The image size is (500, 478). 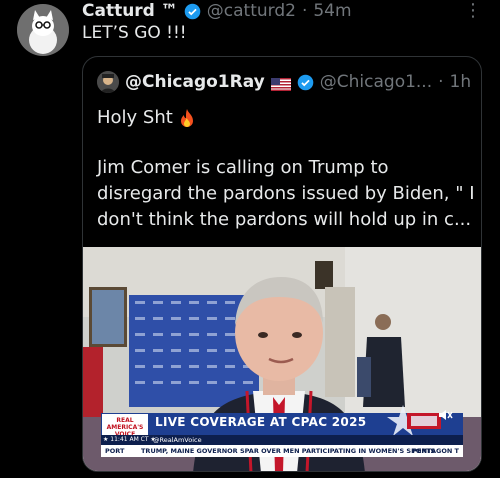 What do you see at coordinates (125, 420) in the screenshot?
I see `logo-text-1: REAL` at bounding box center [125, 420].